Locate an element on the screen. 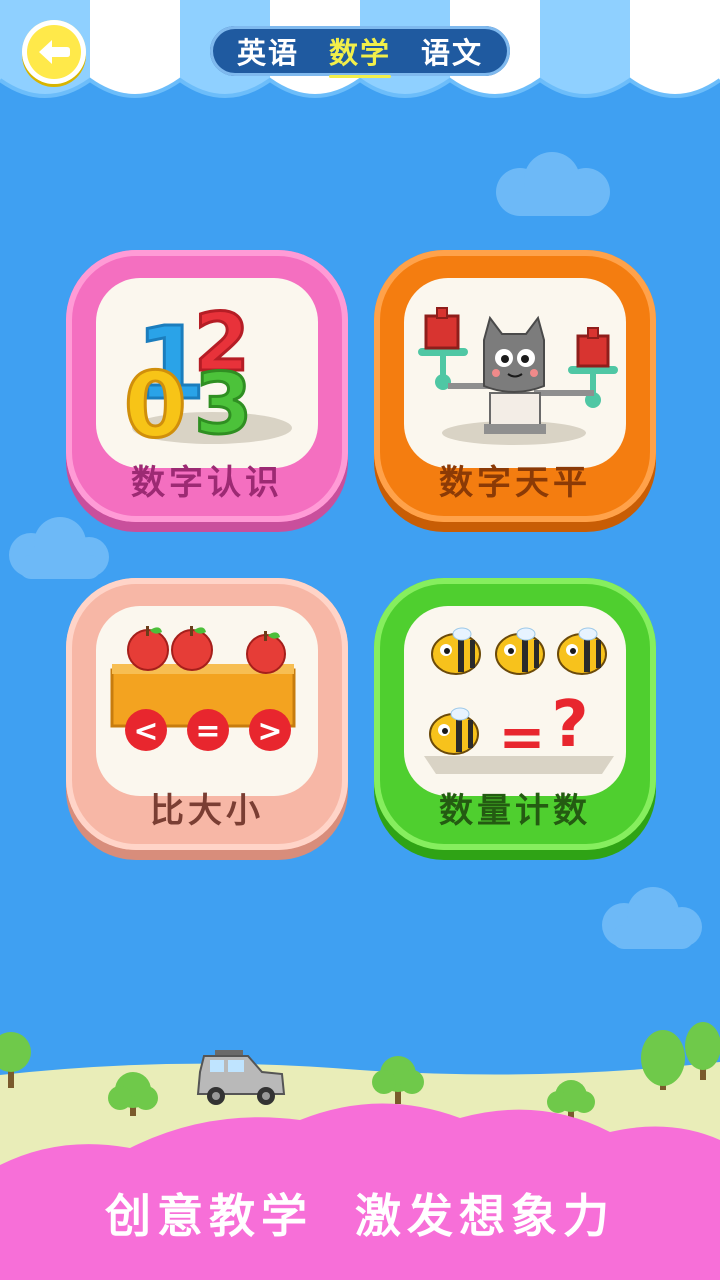  greater-than-symbol: > is located at coordinates (269, 731).